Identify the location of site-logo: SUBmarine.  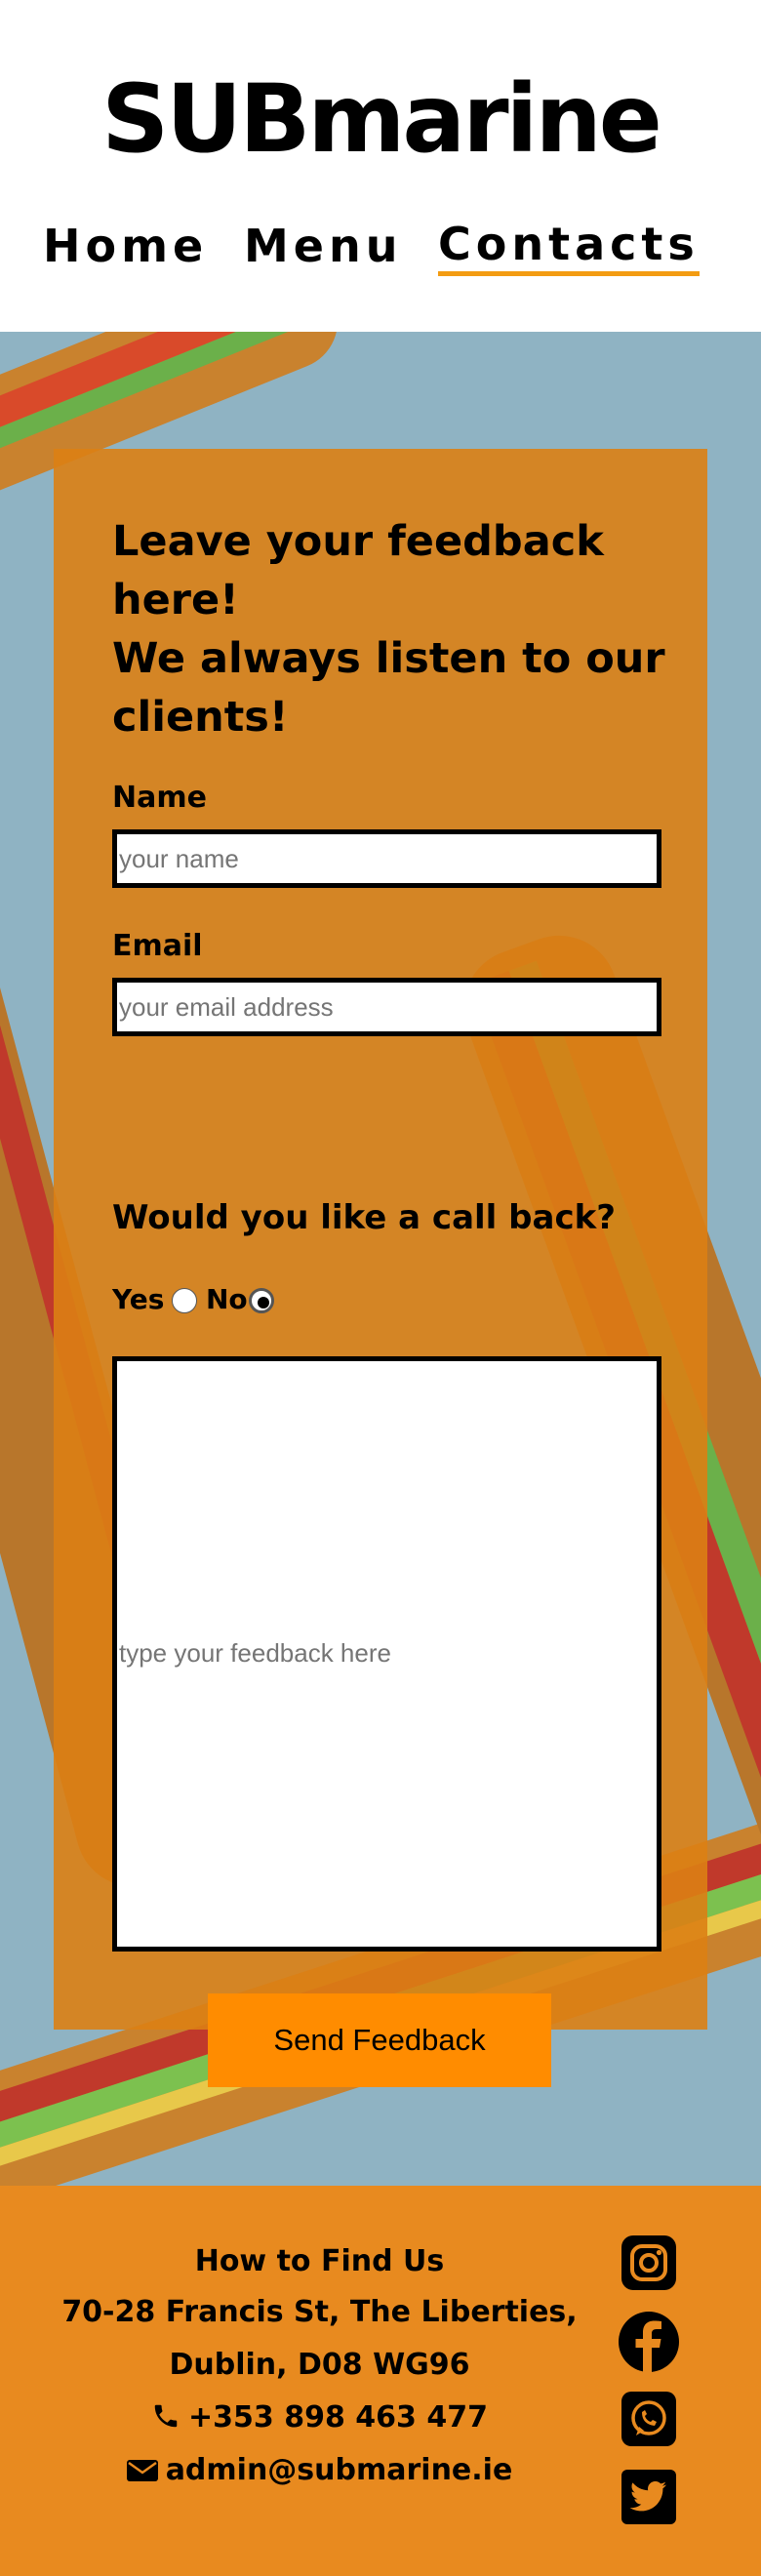
(380, 119).